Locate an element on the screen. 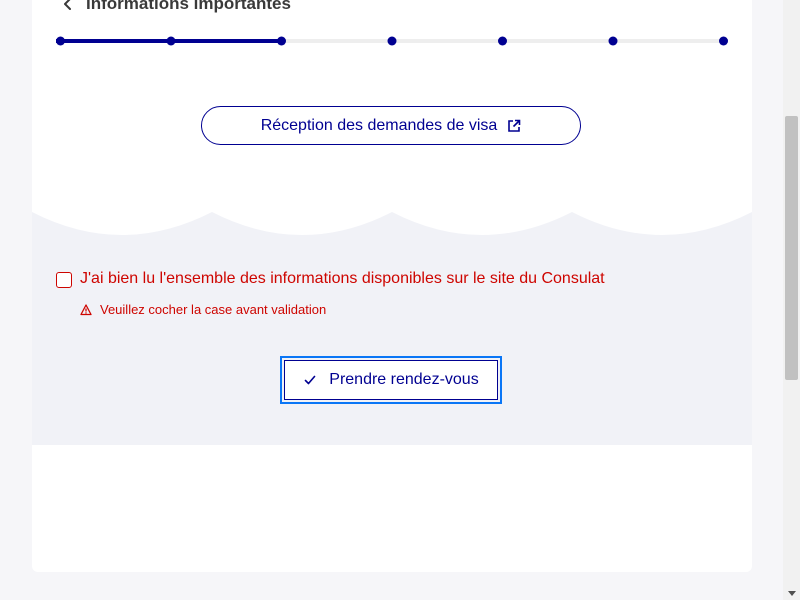  external-link-icon is located at coordinates (514, 125).